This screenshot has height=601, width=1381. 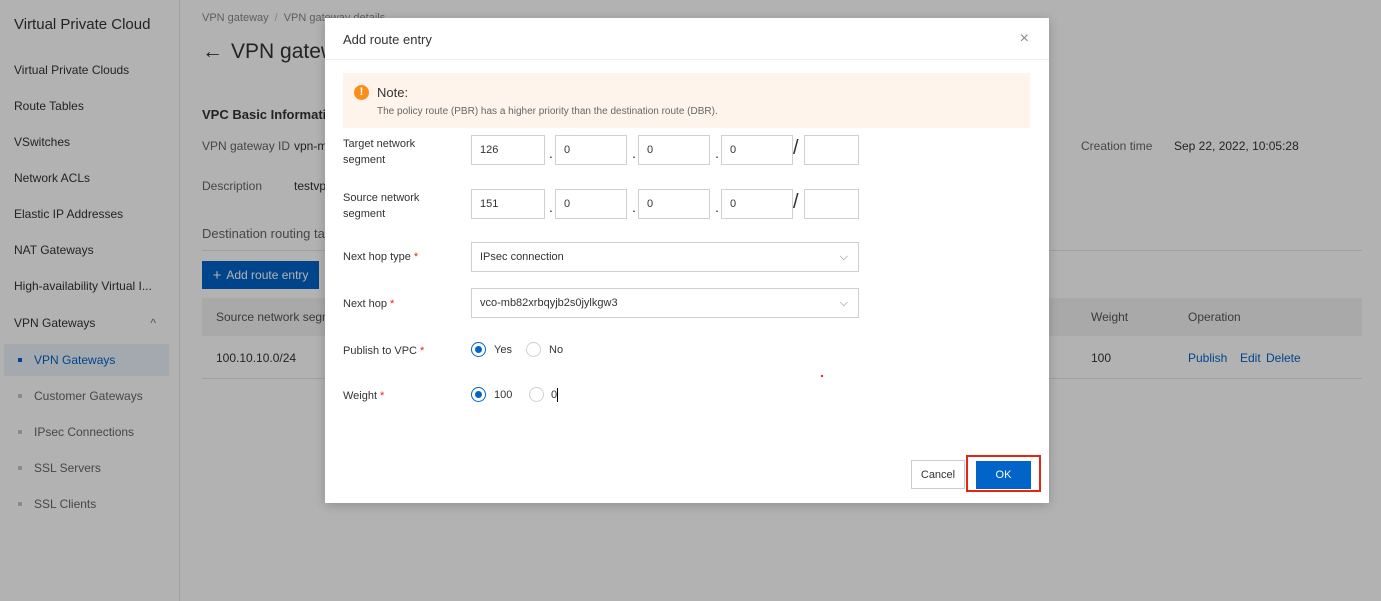 What do you see at coordinates (831, 150) in the screenshot?
I see `target-mask-input` at bounding box center [831, 150].